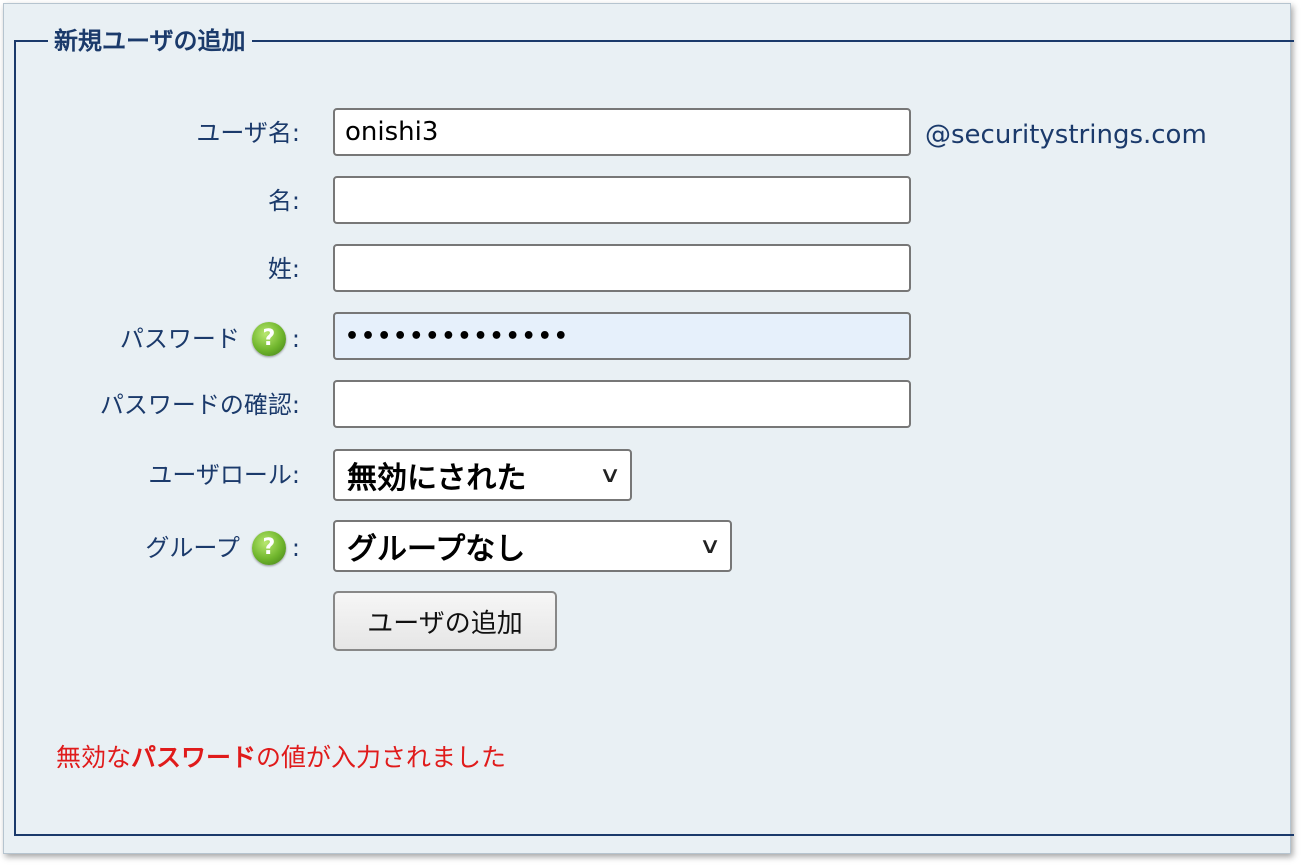 Image resolution: width=1302 pixels, height=867 pixels. Describe the element at coordinates (622, 268) in the screenshot. I see `last-name-input` at that location.